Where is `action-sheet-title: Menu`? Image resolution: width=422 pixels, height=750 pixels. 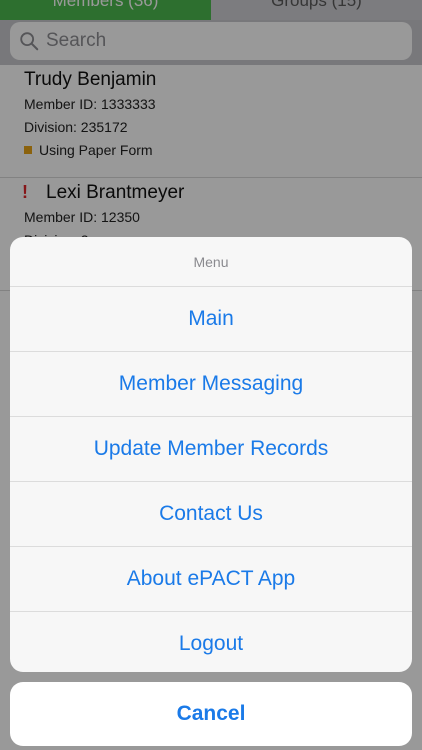
action-sheet-title: Menu is located at coordinates (211, 262).